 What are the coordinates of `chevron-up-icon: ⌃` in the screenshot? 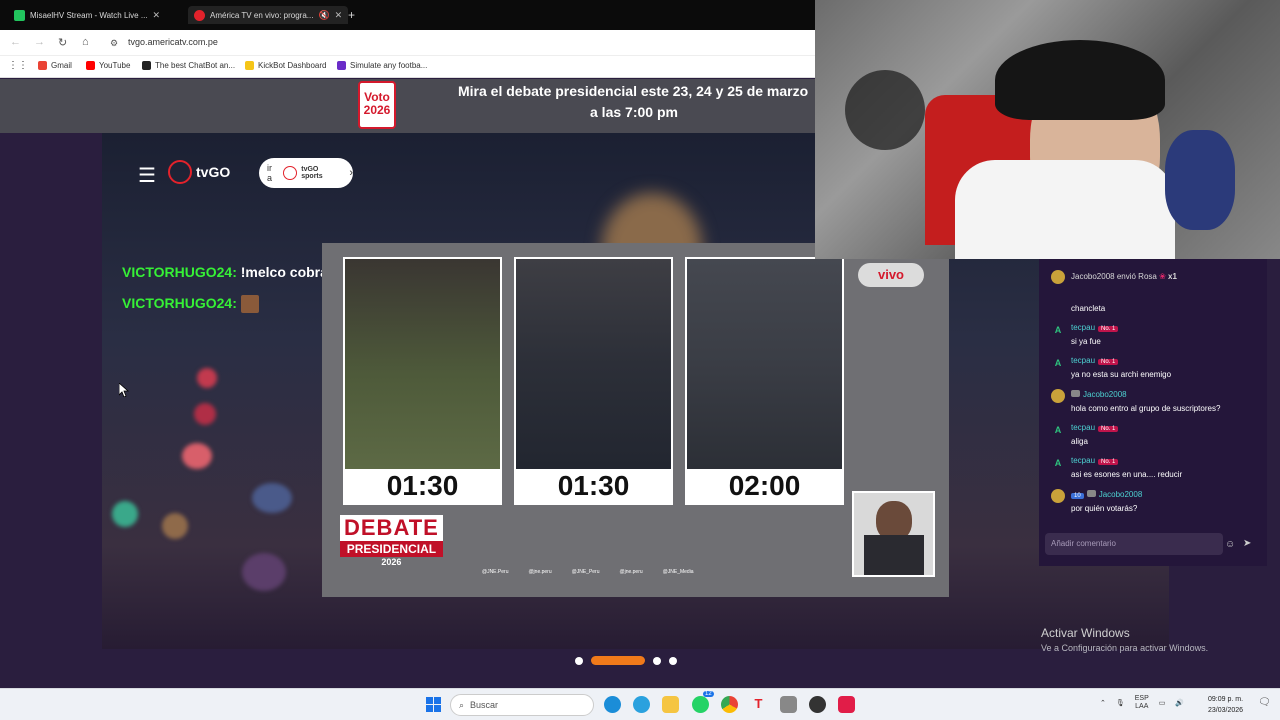 It's located at (1103, 703).